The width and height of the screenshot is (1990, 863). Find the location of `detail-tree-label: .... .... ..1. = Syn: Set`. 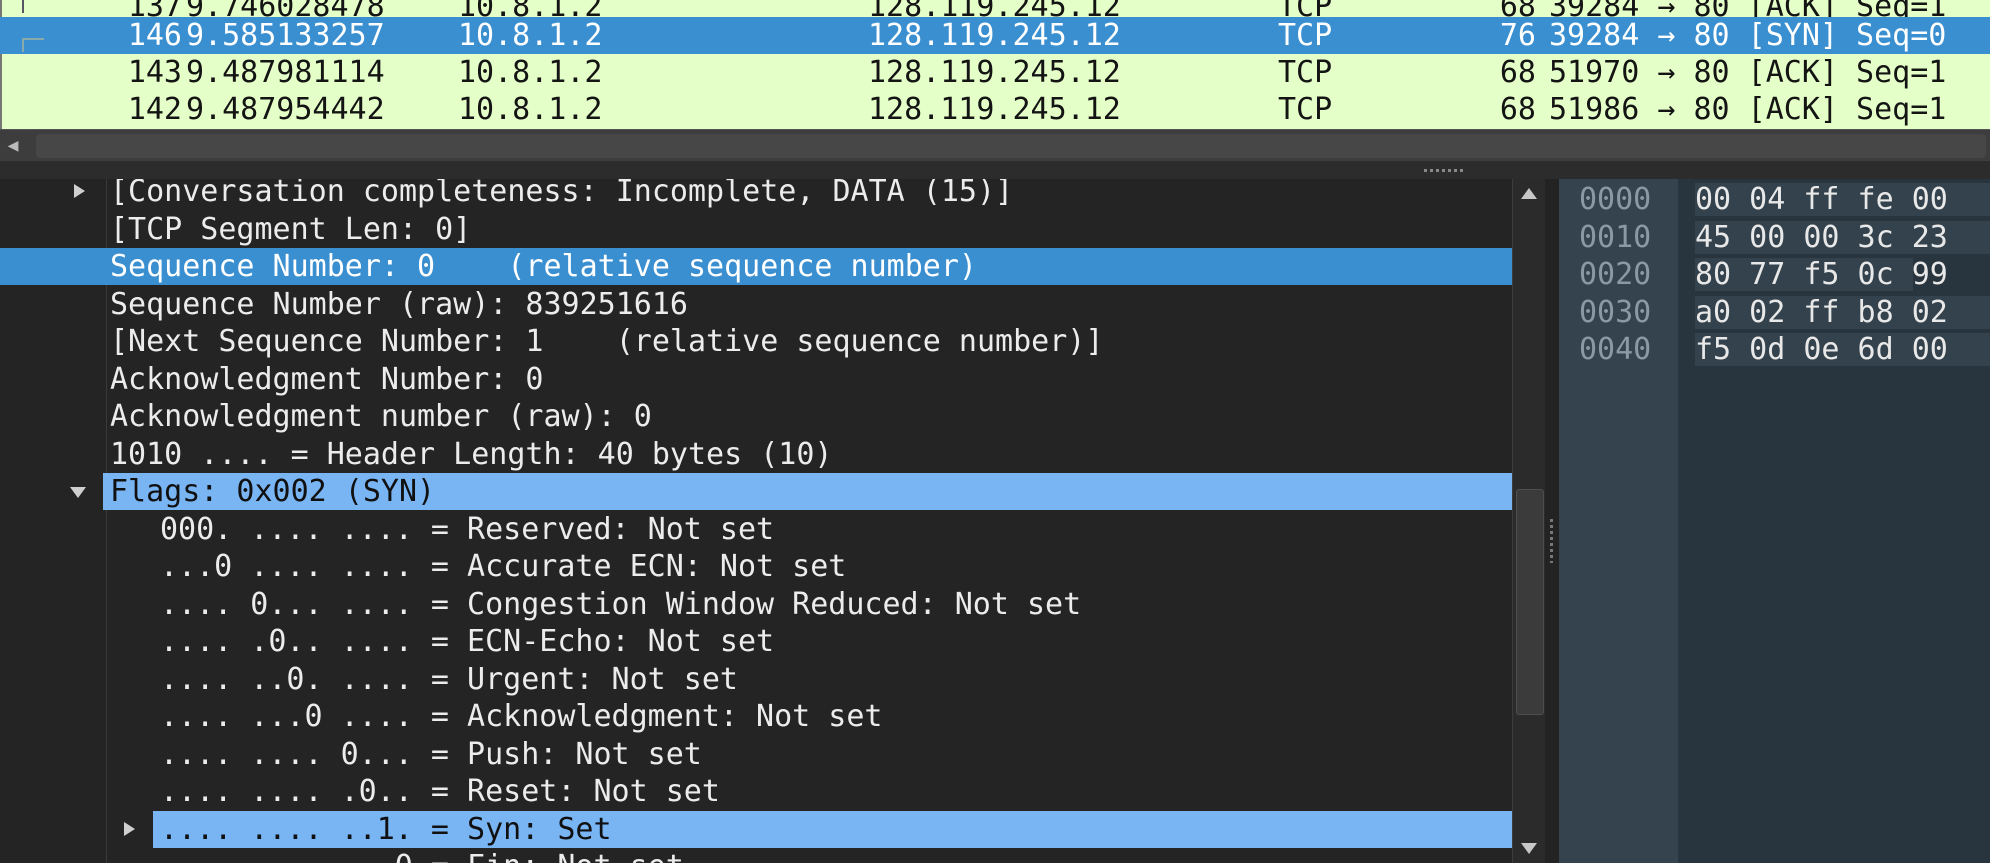

detail-tree-label: .... .... ..1. = Syn: Set is located at coordinates (386, 829).